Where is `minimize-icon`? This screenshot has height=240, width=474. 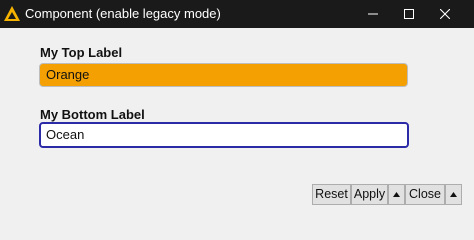
minimize-icon is located at coordinates (373, 14).